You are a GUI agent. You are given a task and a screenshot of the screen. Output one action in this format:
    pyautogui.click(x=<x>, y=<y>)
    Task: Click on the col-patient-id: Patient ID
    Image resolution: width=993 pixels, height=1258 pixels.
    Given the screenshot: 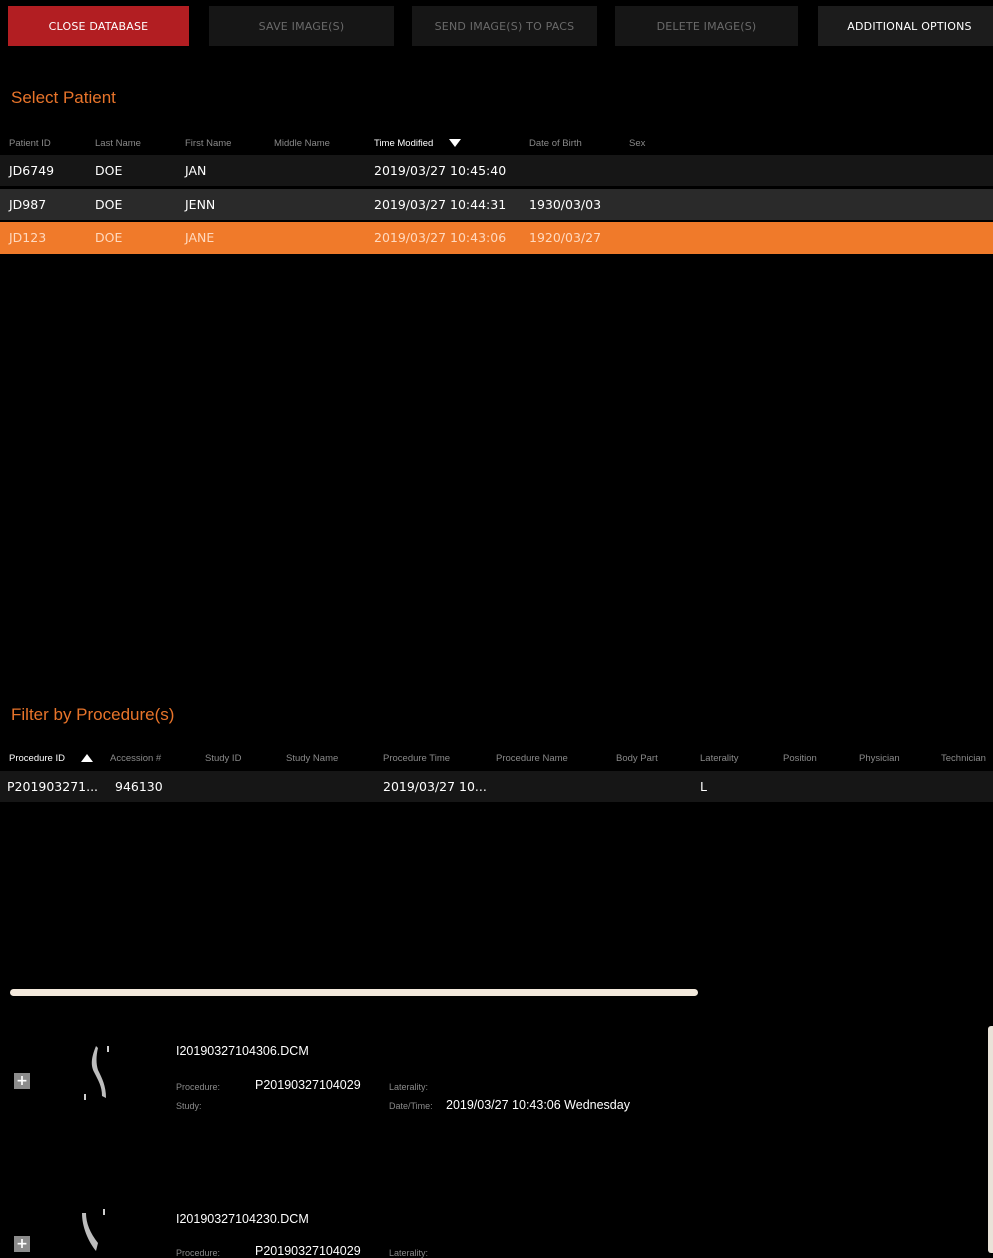 What is the action you would take?
    pyautogui.click(x=30, y=143)
    